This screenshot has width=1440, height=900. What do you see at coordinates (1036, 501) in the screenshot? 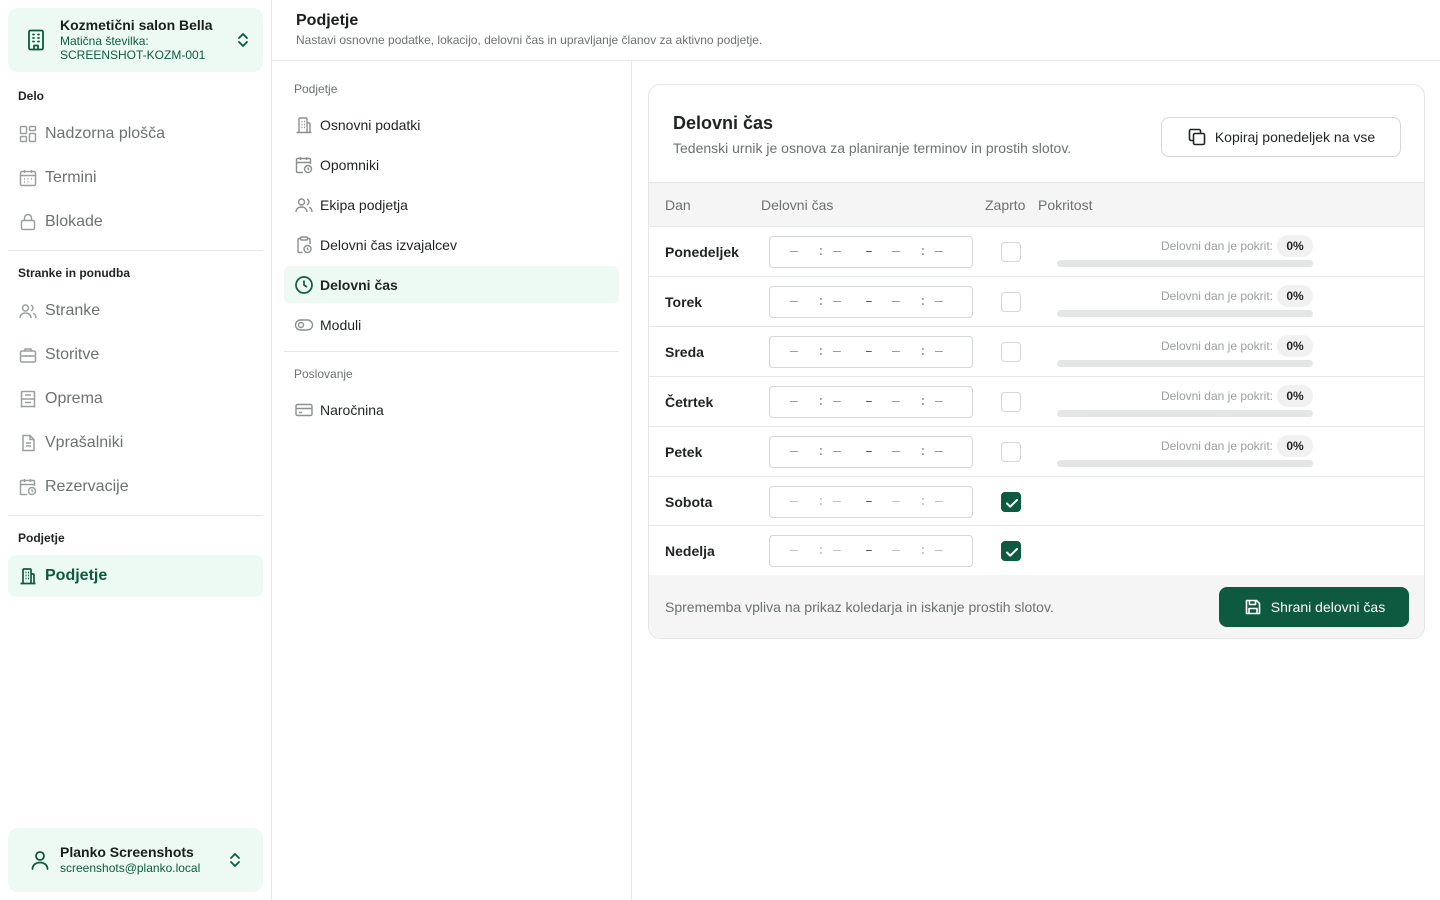
I see `day-row: Sobota — : — – — : —` at bounding box center [1036, 501].